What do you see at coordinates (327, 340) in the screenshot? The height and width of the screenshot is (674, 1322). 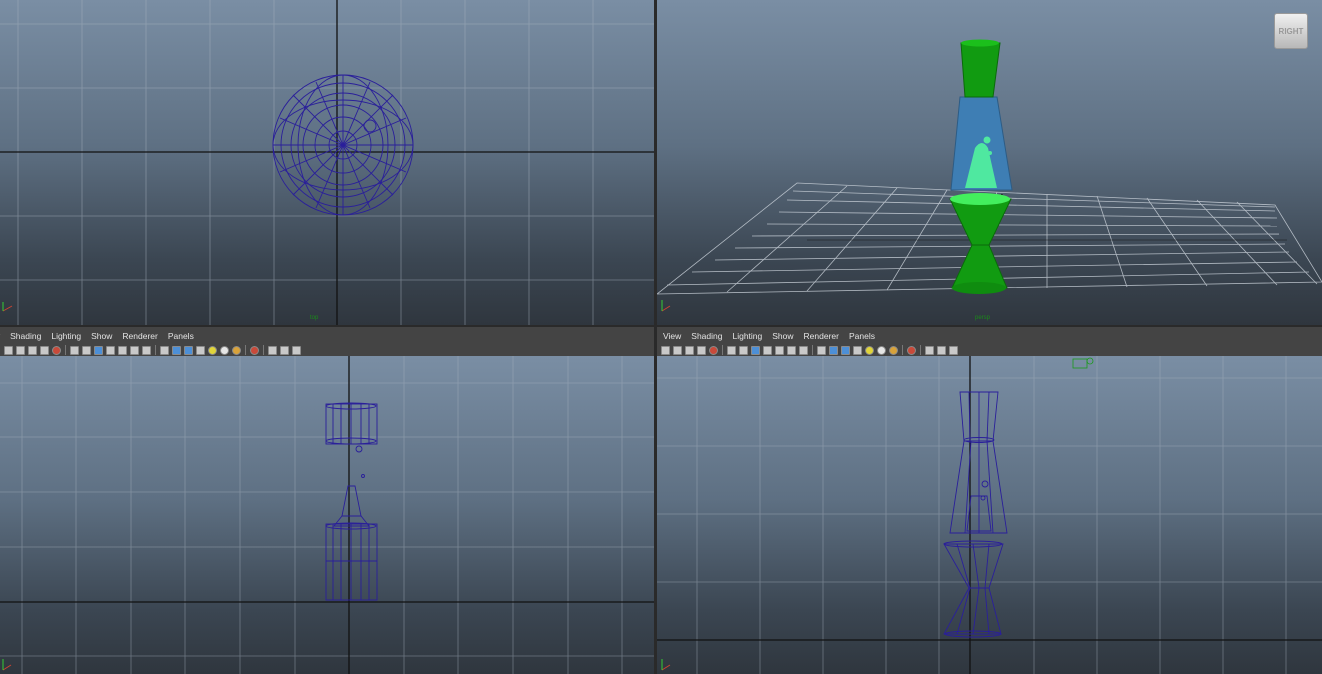 I see `panel-menu-bar-left: w Shading Lighting Show Renderer Panels` at bounding box center [327, 340].